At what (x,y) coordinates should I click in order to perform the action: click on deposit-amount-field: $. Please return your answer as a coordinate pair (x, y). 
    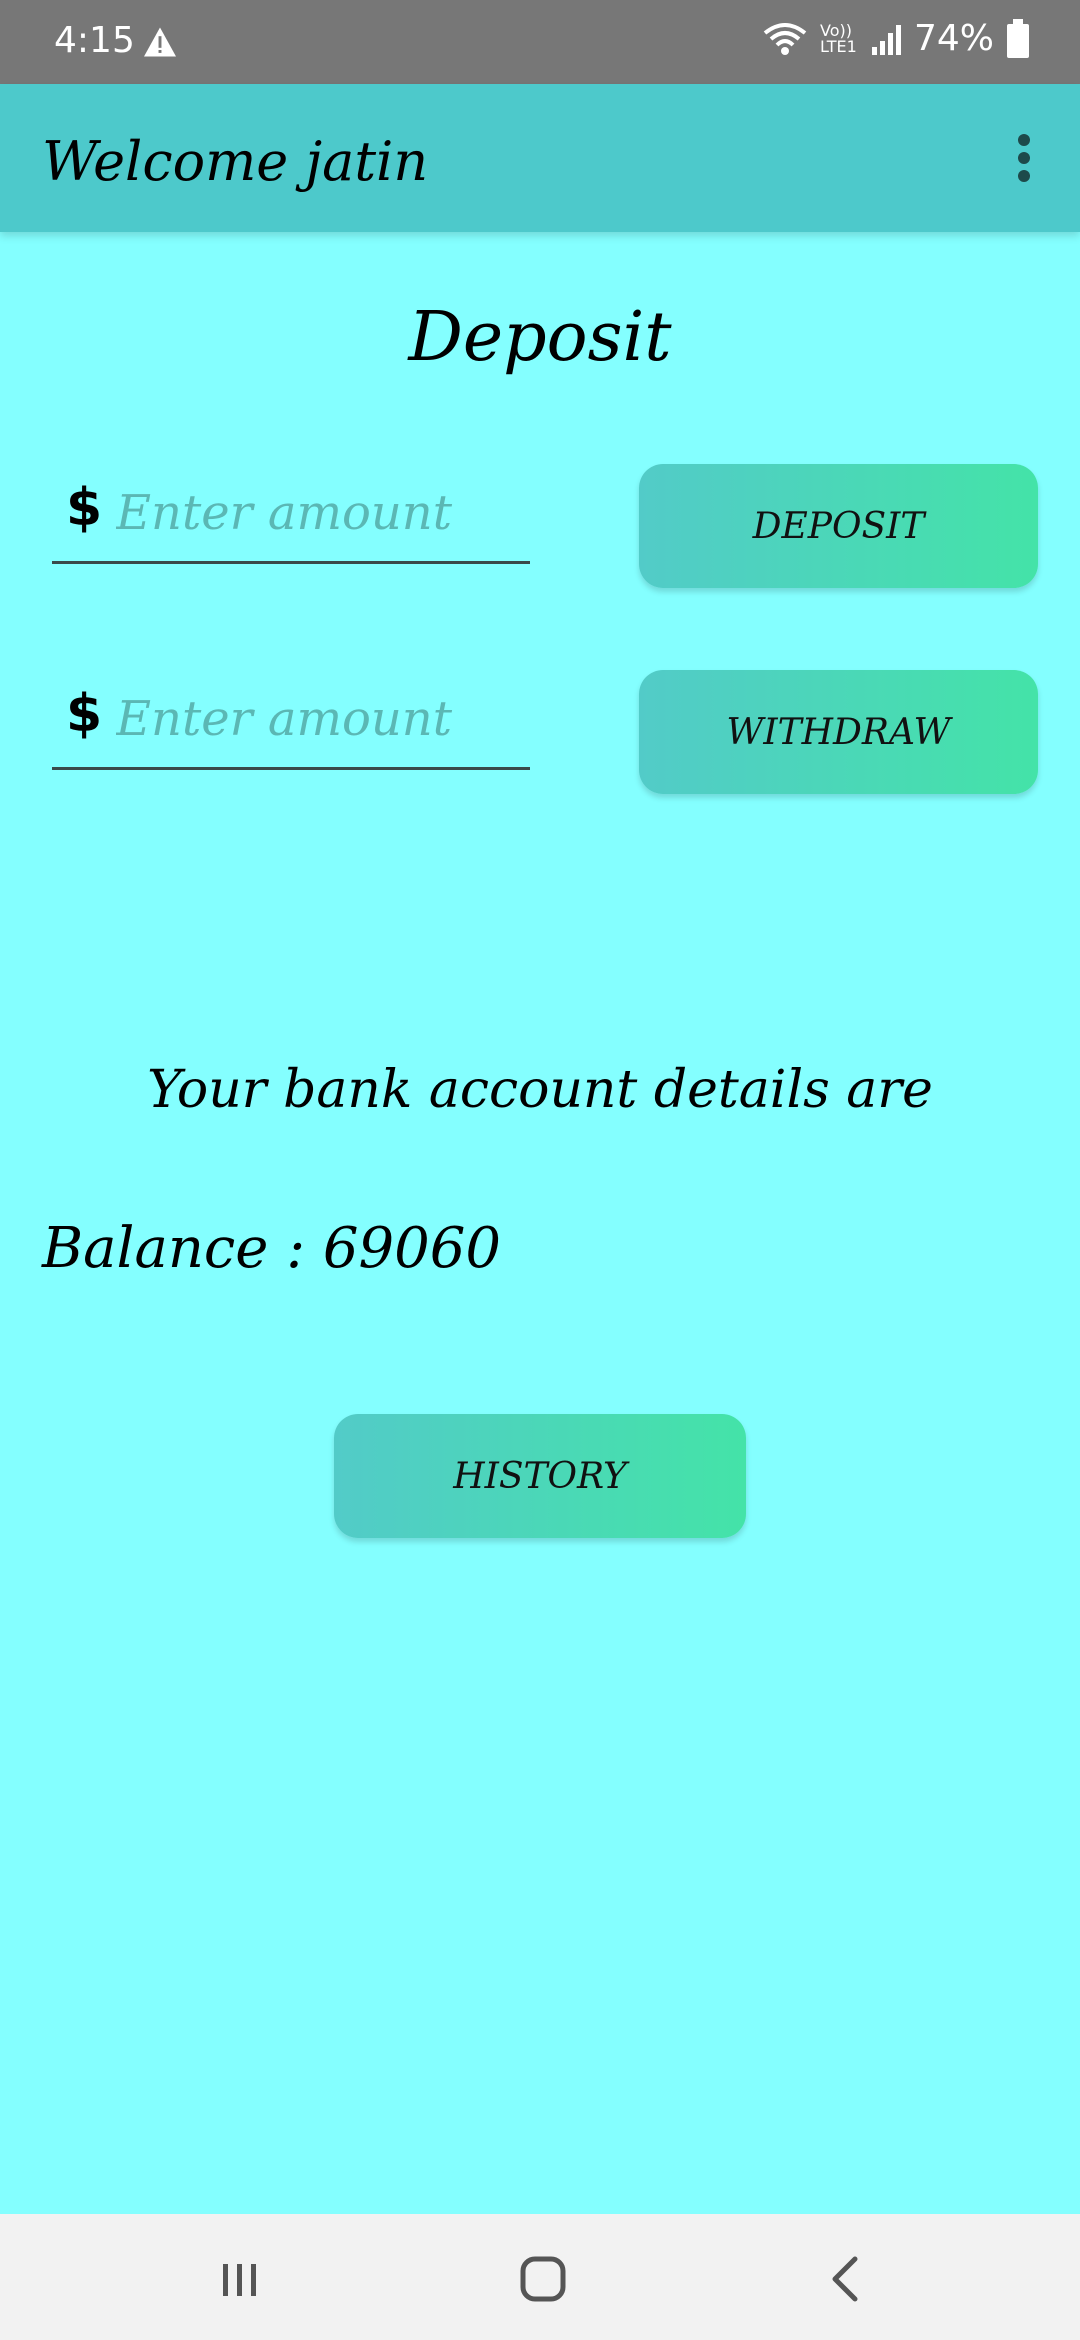
    Looking at the image, I should click on (291, 514).